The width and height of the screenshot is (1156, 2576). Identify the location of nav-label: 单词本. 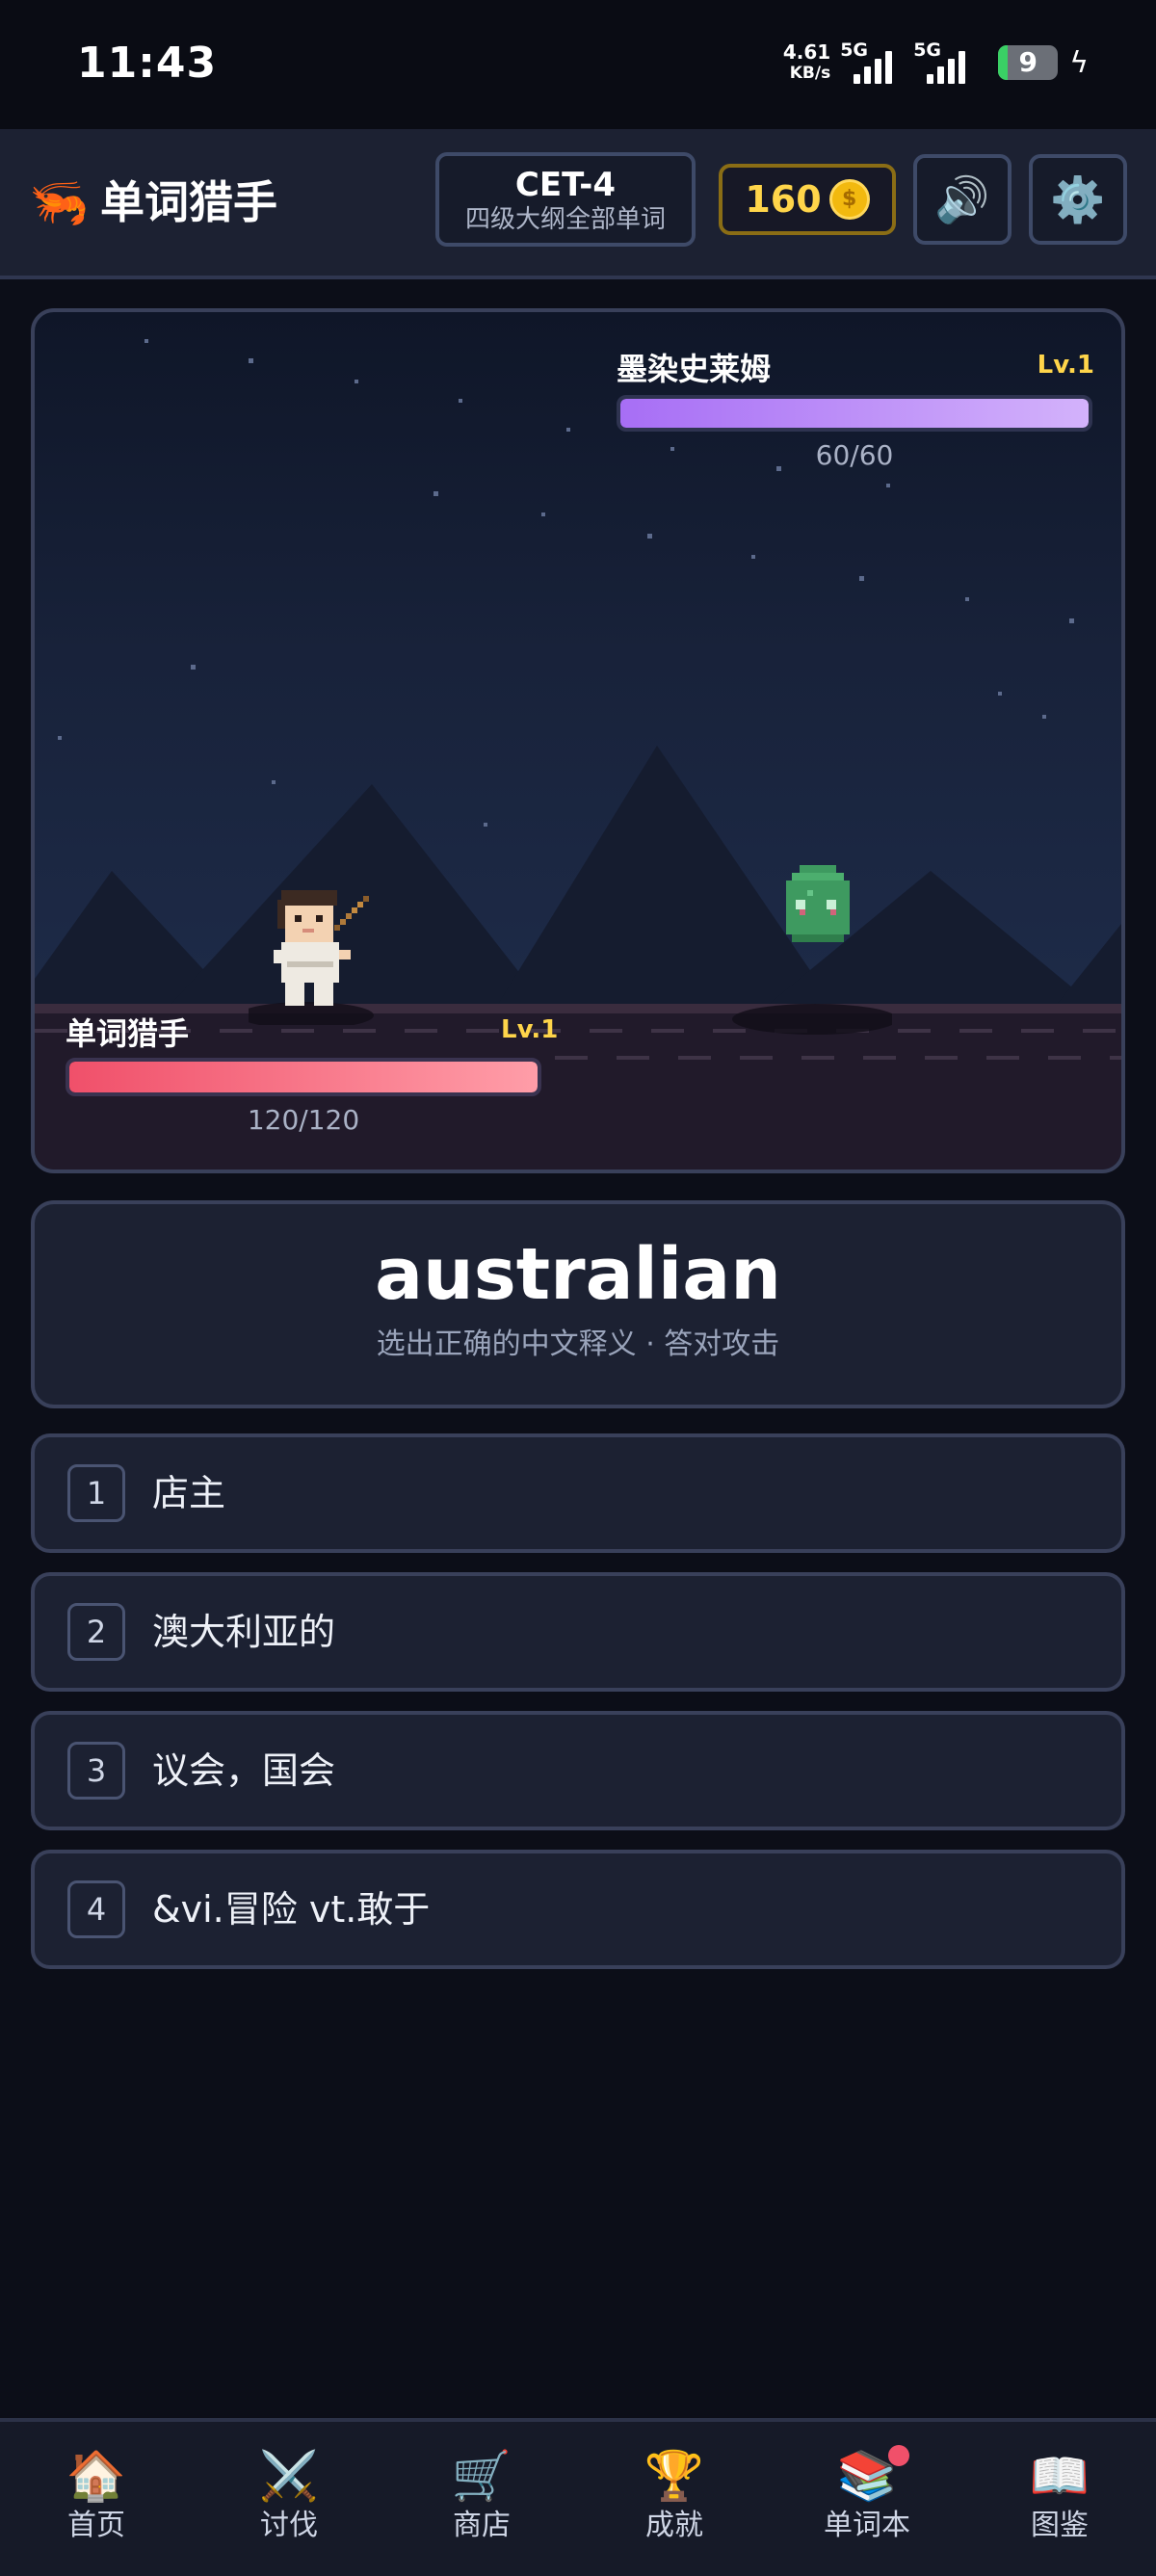
(867, 2525).